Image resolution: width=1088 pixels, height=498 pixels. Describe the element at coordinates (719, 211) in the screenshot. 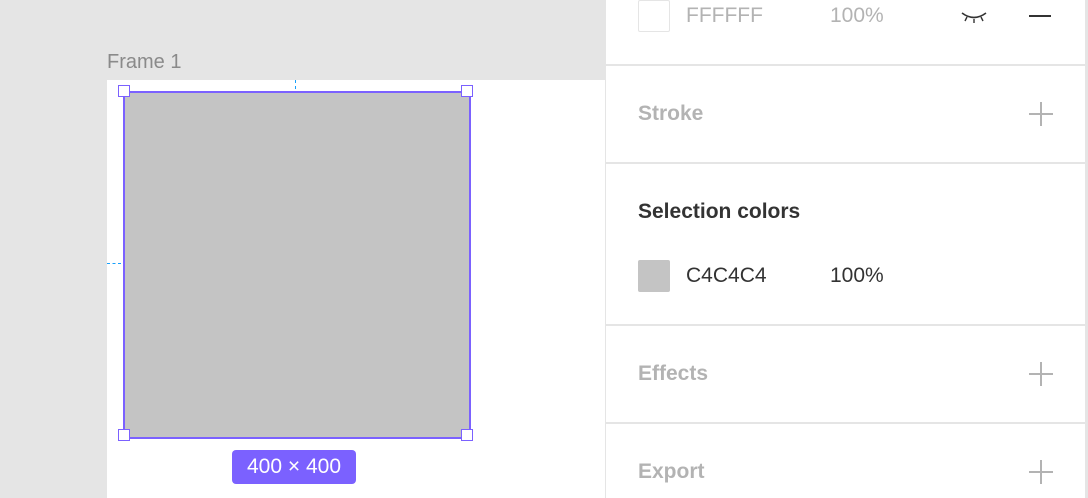

I see `selection-colors-title: Selection colors` at that location.